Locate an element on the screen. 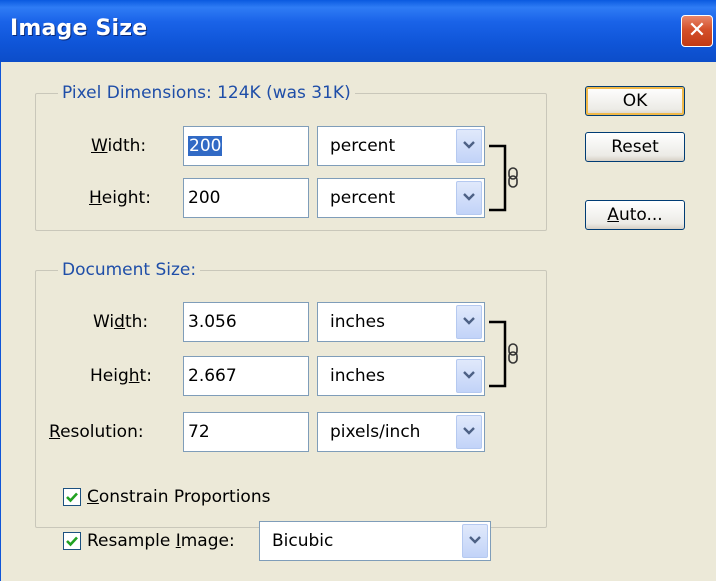 The image size is (716, 581). pixel-dimensions-link-bracket is located at coordinates (503, 178).